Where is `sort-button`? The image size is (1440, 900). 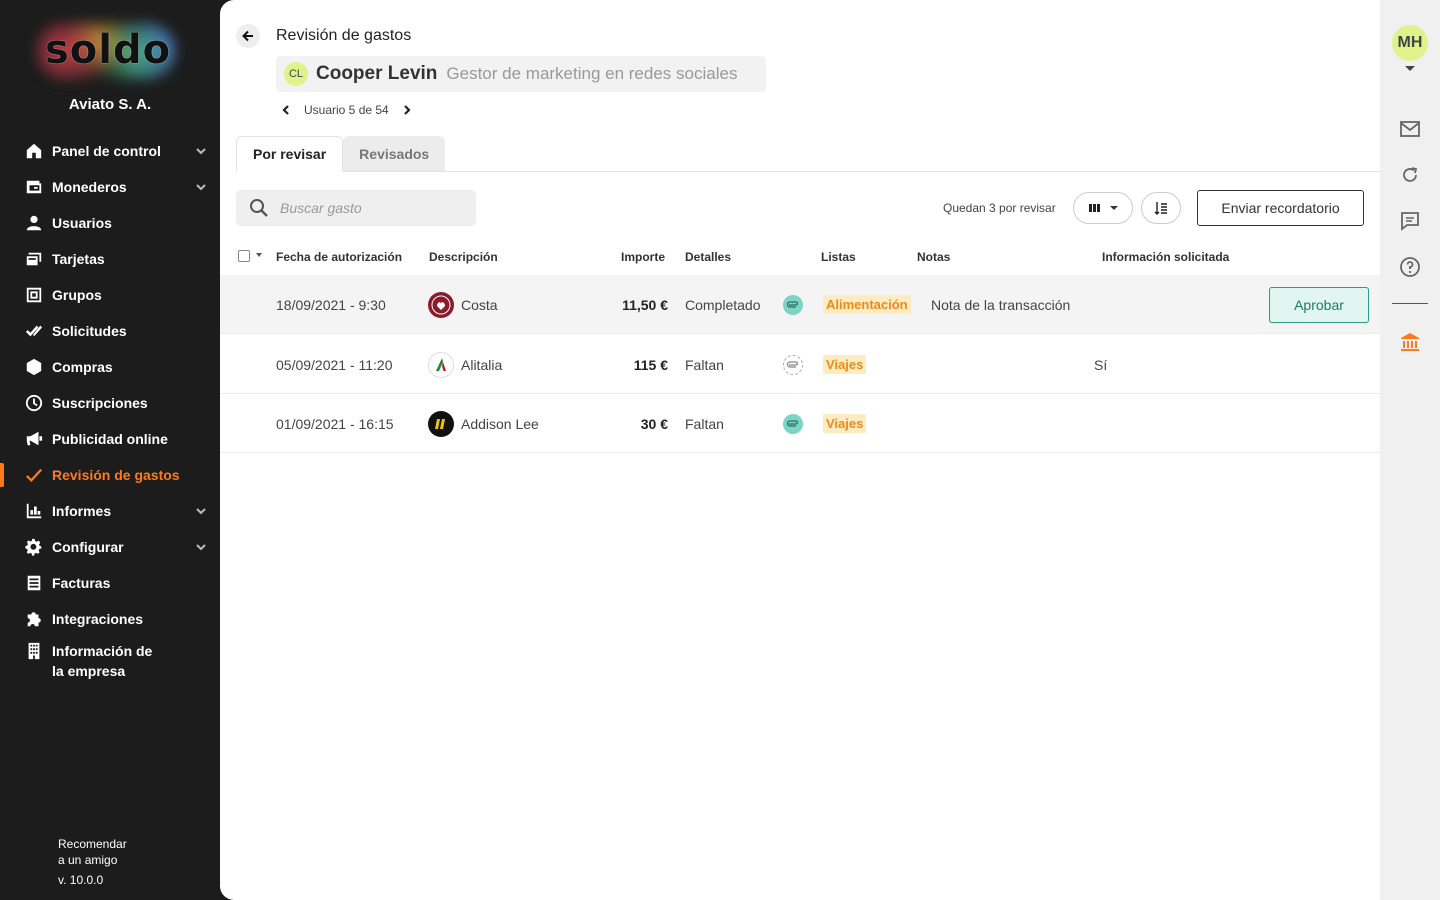
sort-button is located at coordinates (1161, 208).